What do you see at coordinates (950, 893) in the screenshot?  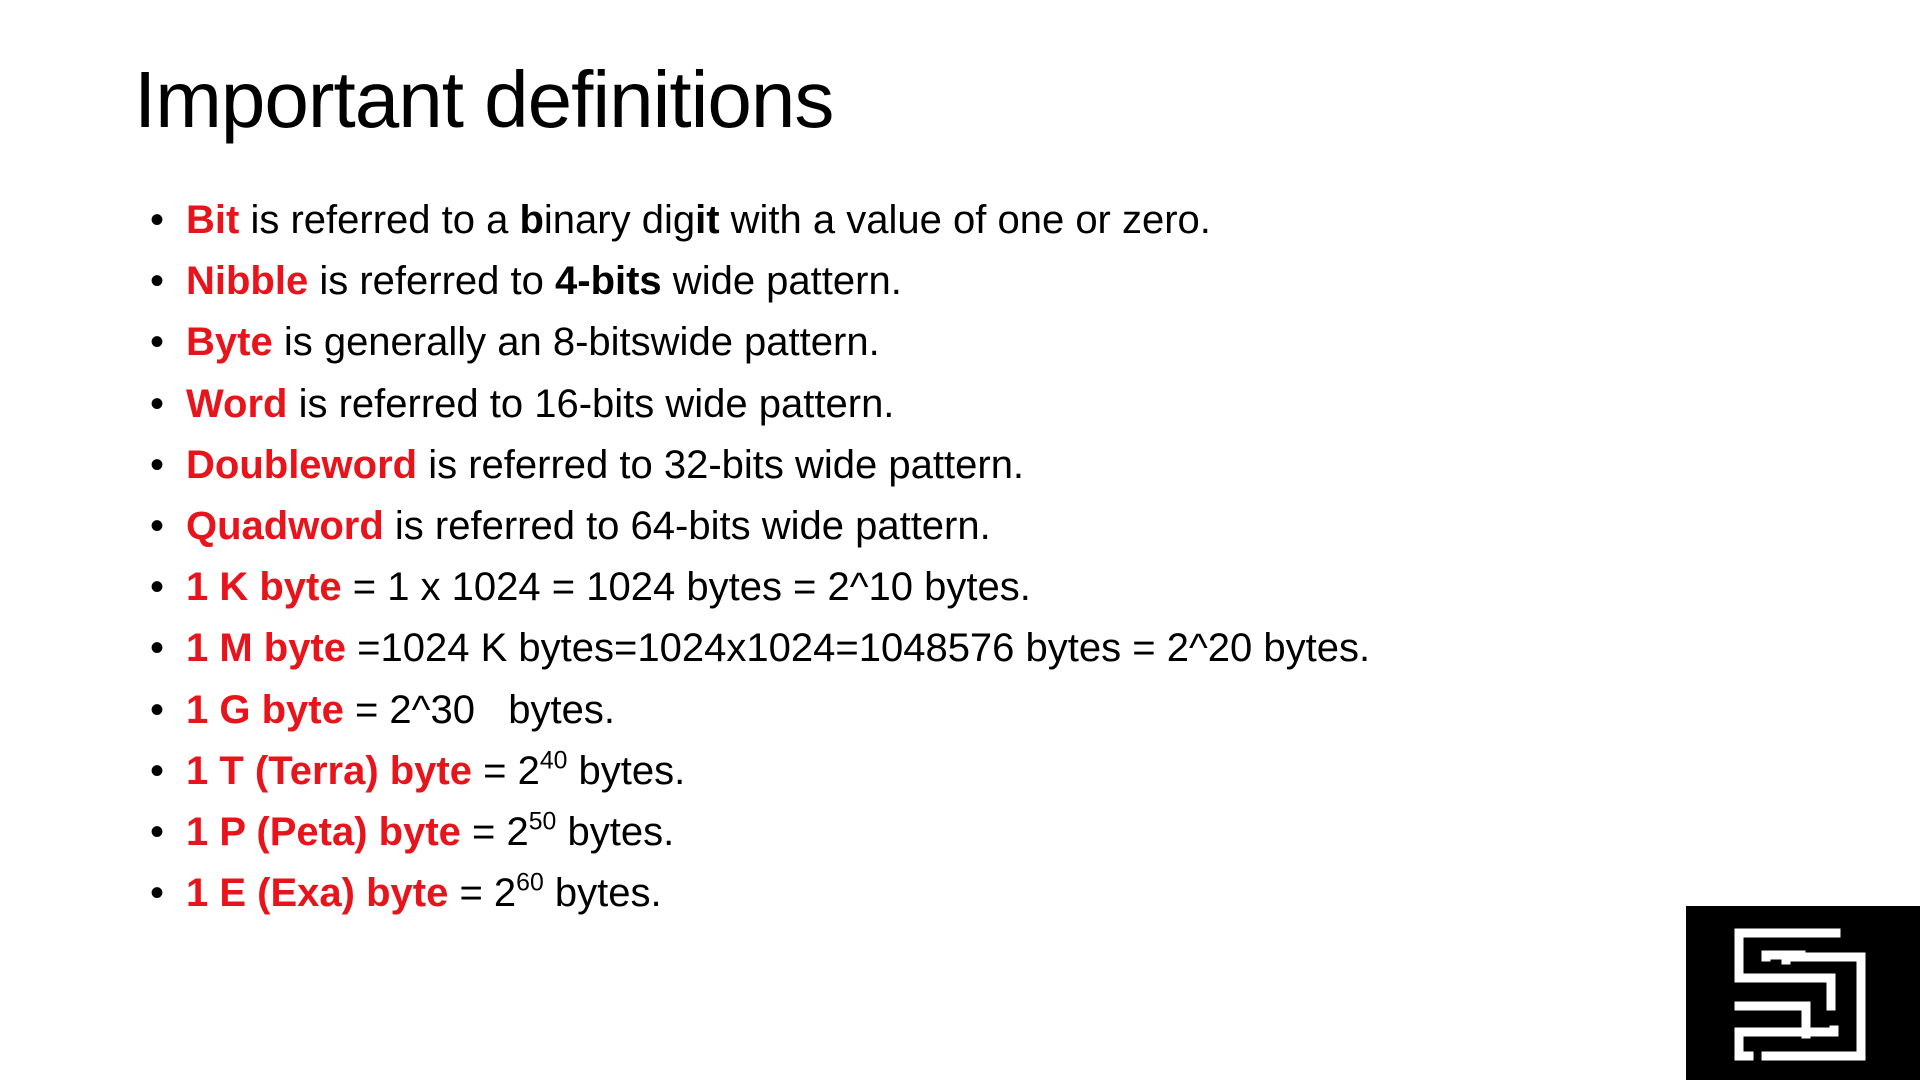 I see `list-item-exabyte: • 1 E (Exa) byte = 260 bytes.` at bounding box center [950, 893].